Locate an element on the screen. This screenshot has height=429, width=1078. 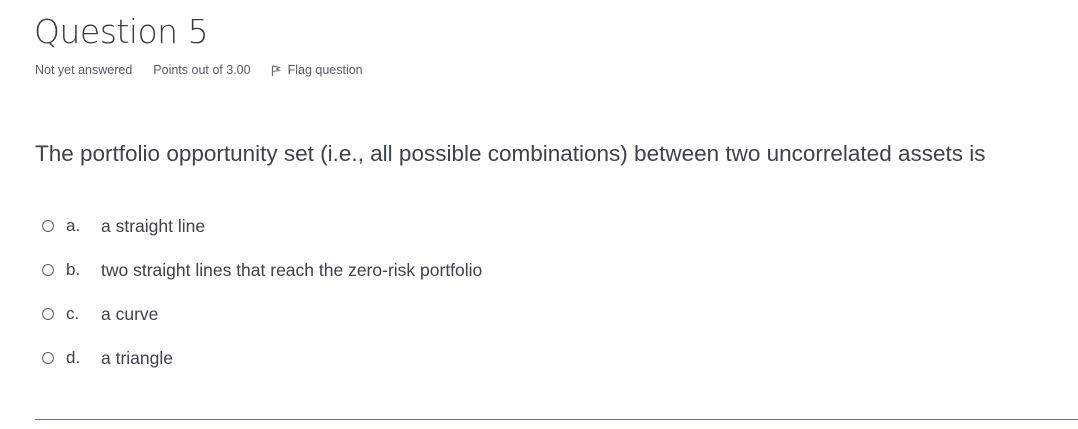
question-state: Not yet answered is located at coordinates (84, 70).